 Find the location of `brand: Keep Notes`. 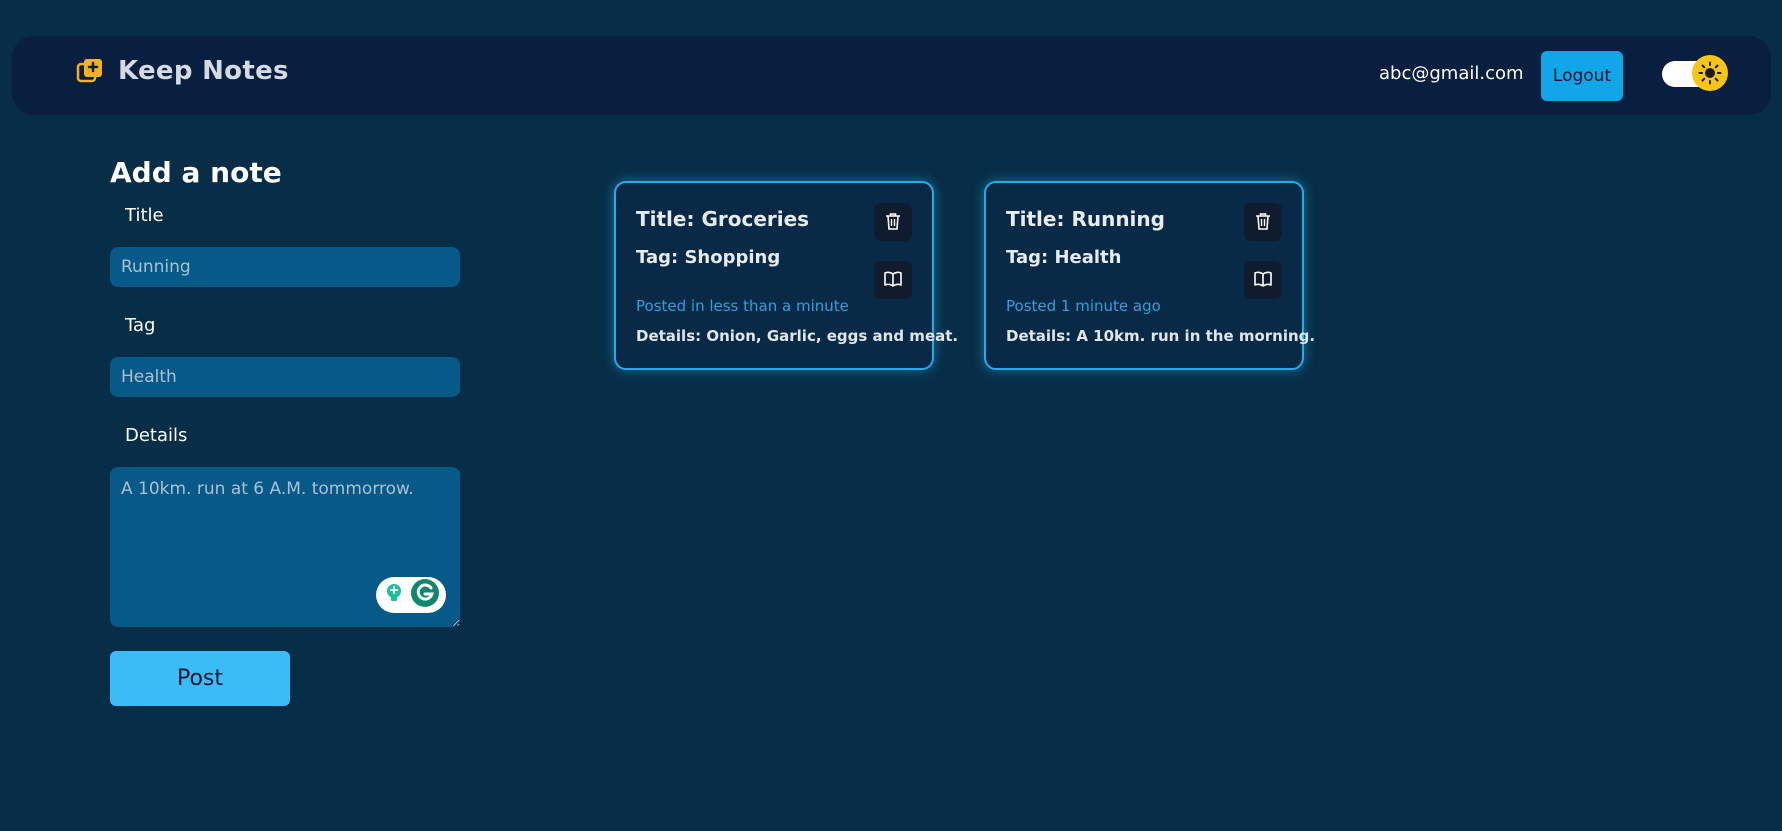

brand: Keep Notes is located at coordinates (182, 71).